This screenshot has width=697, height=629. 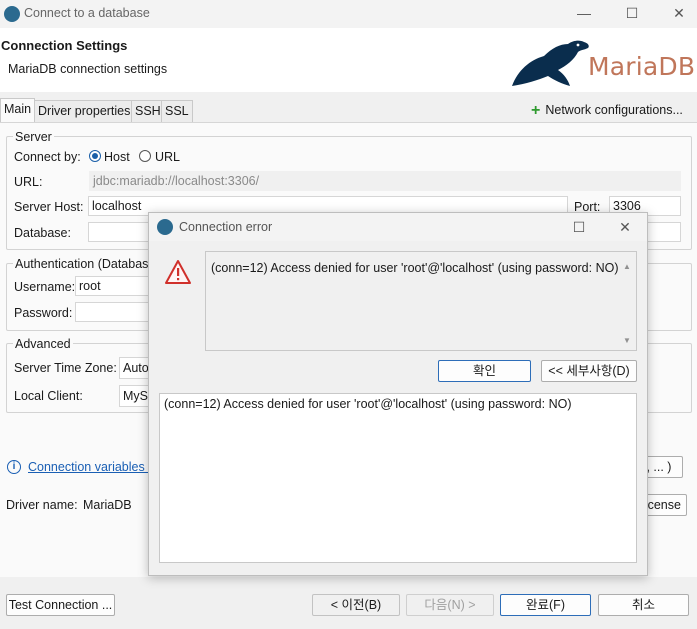 What do you see at coordinates (450, 605) in the screenshot?
I see `next-button: 다음(N) >` at bounding box center [450, 605].